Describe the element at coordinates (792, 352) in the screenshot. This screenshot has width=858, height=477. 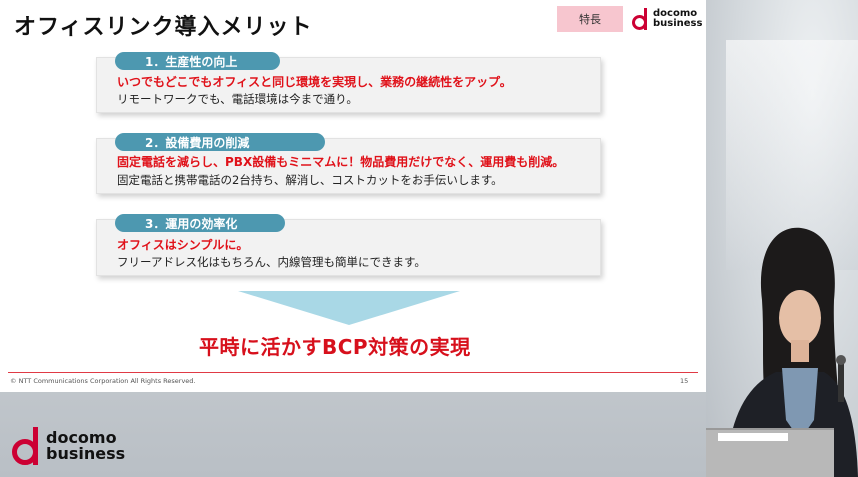
I see `presenter-figure` at that location.